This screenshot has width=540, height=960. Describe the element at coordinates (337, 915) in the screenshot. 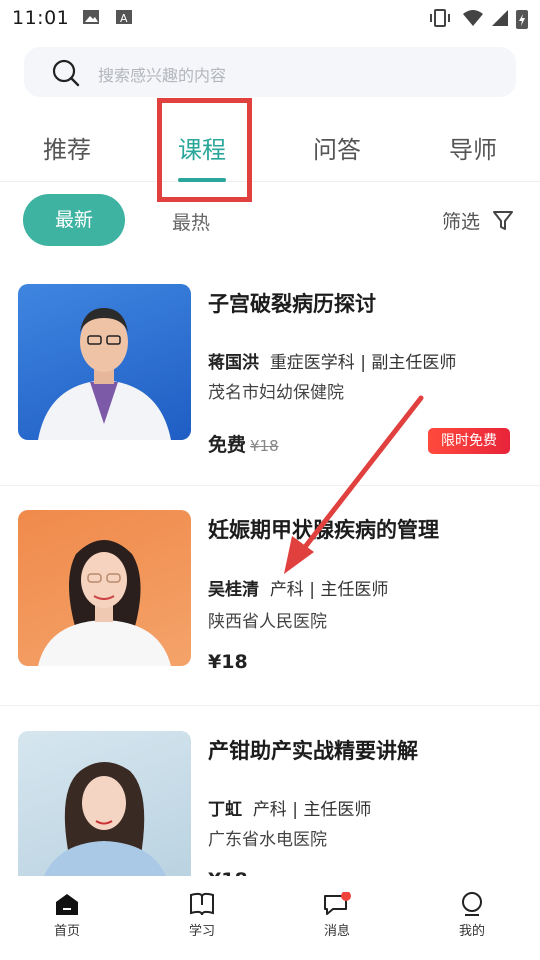

I see `nav-messages: 消息` at that location.